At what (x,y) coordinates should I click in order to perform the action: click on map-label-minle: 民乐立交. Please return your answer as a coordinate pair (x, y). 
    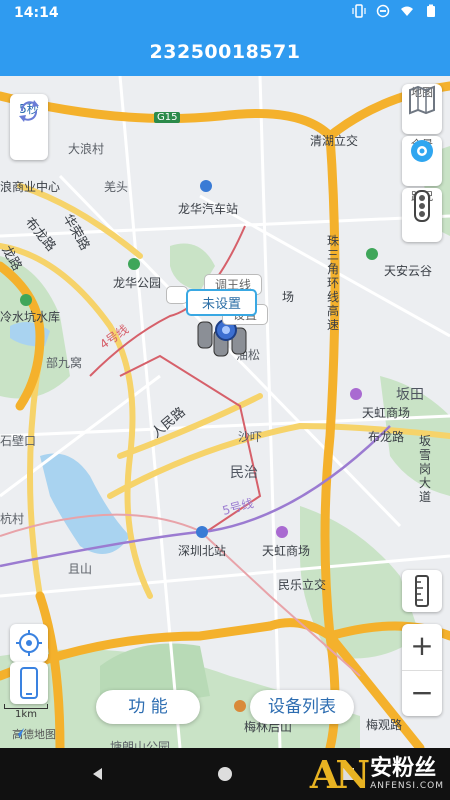
    Looking at the image, I should click on (302, 585).